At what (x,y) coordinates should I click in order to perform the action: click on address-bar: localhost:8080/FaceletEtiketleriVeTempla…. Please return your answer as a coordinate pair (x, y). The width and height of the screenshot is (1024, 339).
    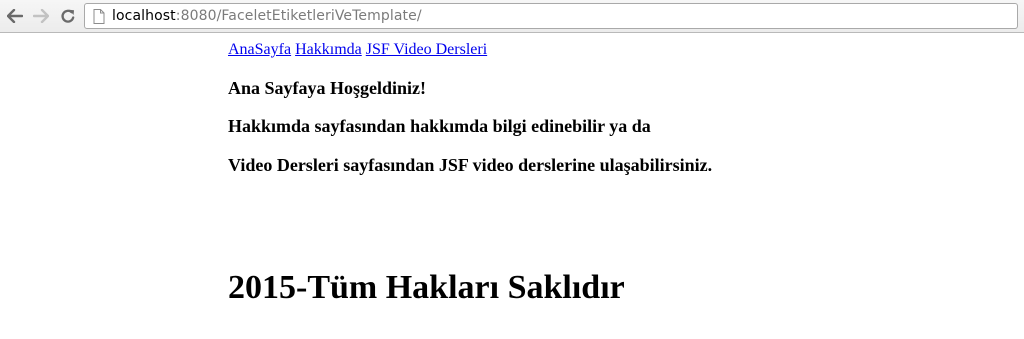
    Looking at the image, I should click on (551, 16).